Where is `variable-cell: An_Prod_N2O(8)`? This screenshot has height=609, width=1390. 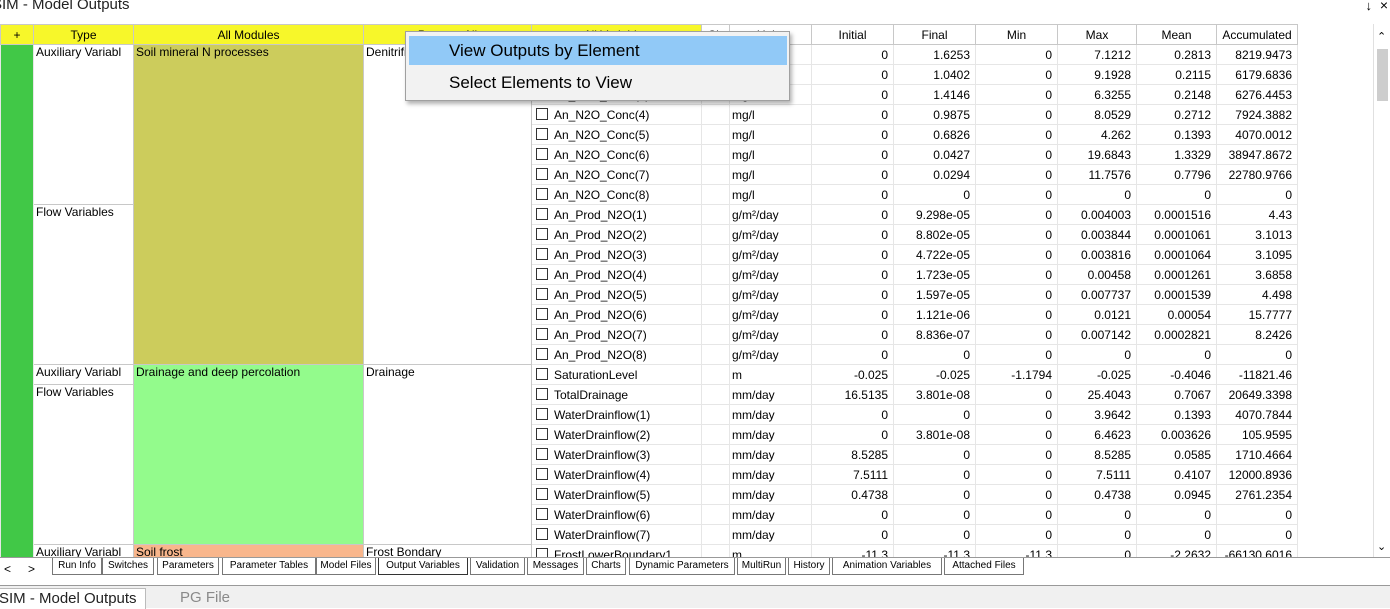 variable-cell: An_Prod_N2O(8) is located at coordinates (616, 354).